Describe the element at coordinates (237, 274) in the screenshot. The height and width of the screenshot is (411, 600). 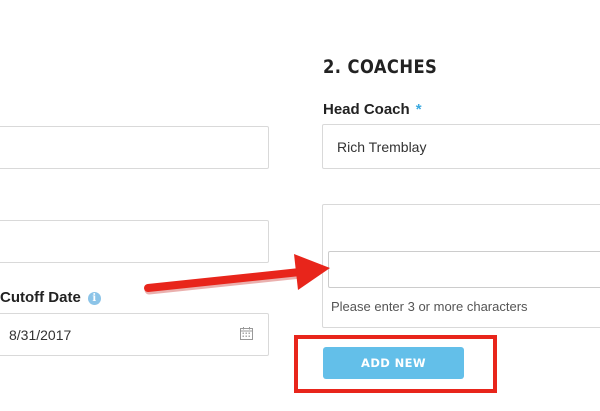
I see `annotation-arrow` at that location.